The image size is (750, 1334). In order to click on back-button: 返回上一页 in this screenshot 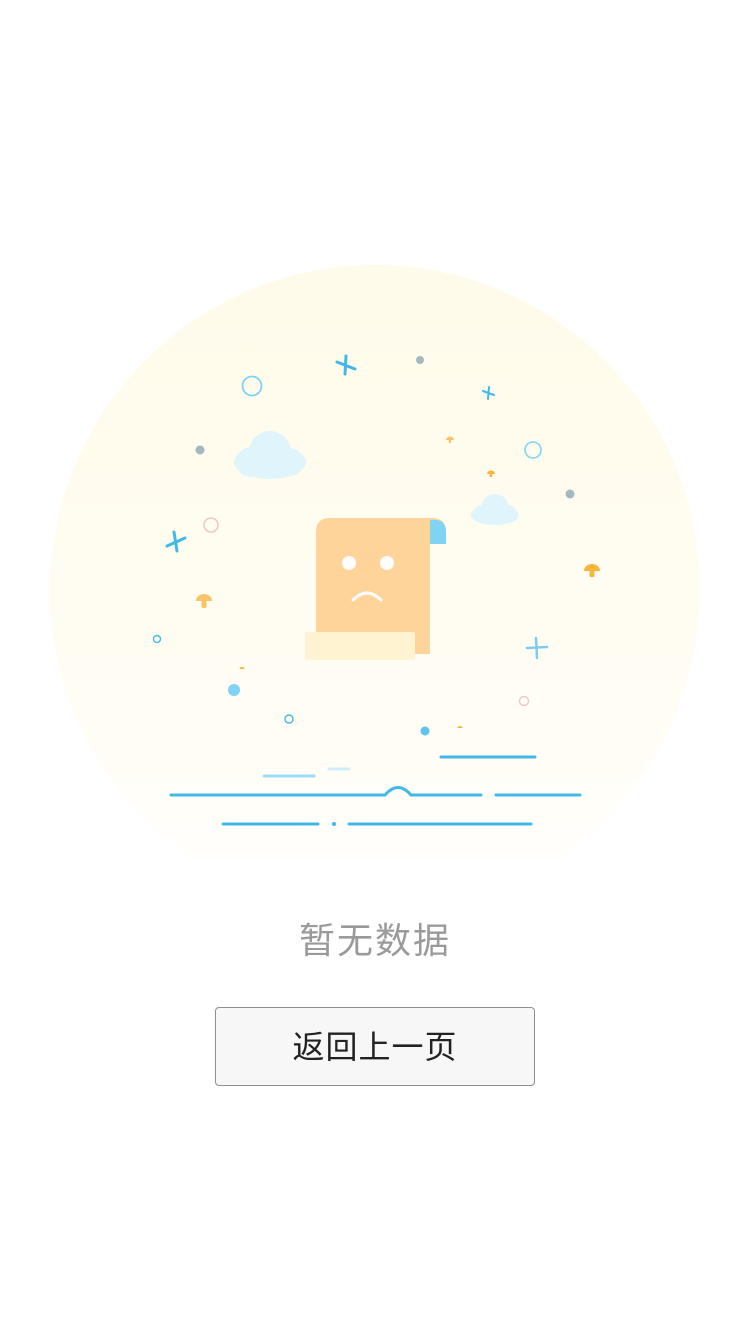, I will do `click(375, 1046)`.